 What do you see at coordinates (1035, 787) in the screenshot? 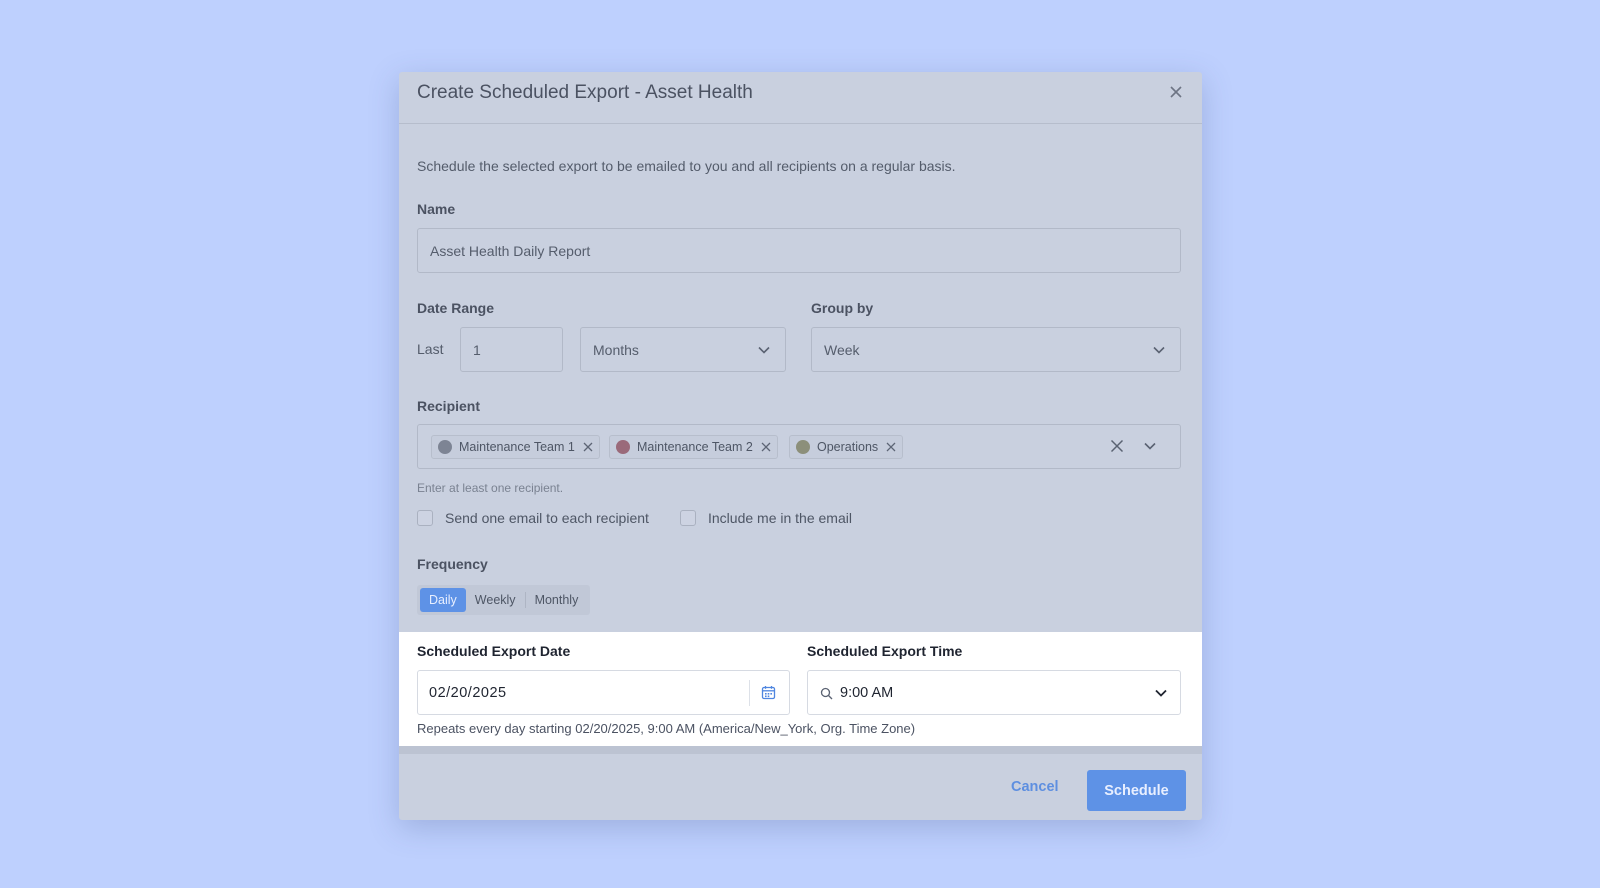
I see `cancel-button: Cancel` at bounding box center [1035, 787].